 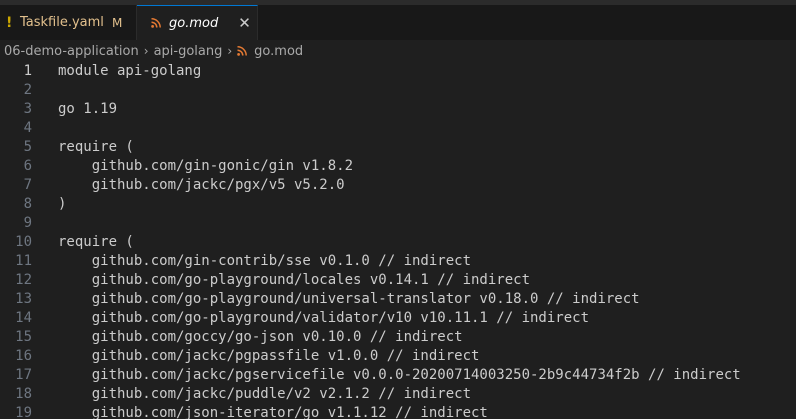 I want to click on line-number: 15, so click(x=23, y=337).